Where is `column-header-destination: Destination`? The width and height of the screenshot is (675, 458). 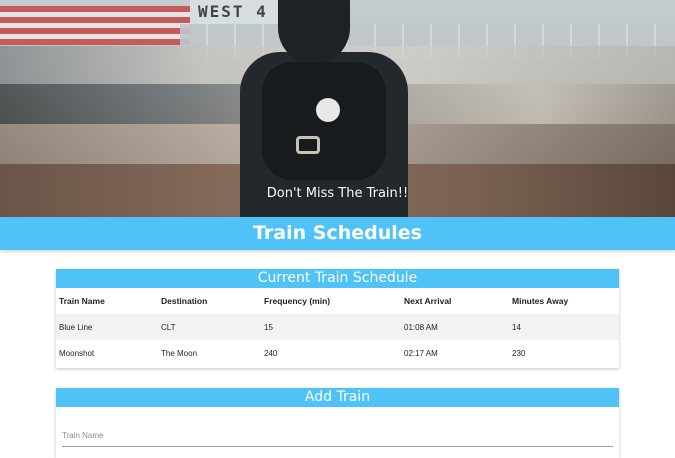 column-header-destination: Destination is located at coordinates (184, 301).